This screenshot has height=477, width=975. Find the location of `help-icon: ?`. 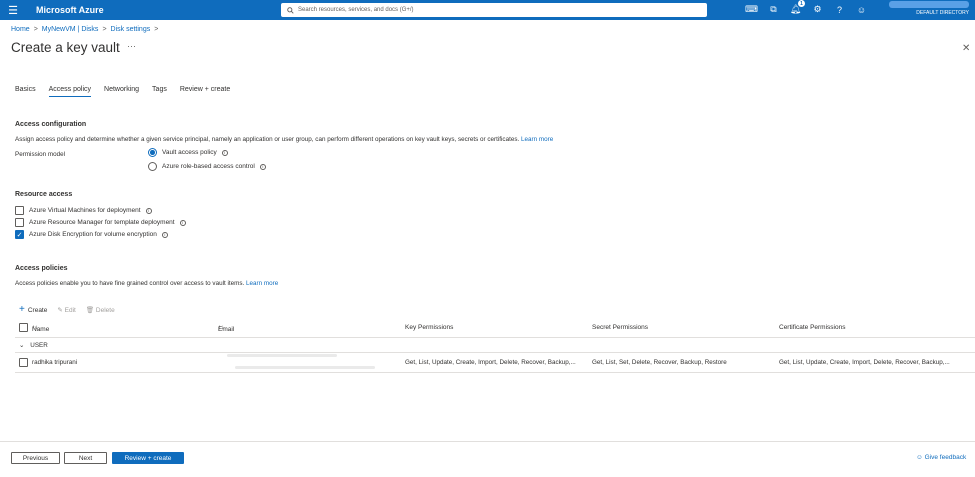

help-icon: ? is located at coordinates (839, 9).